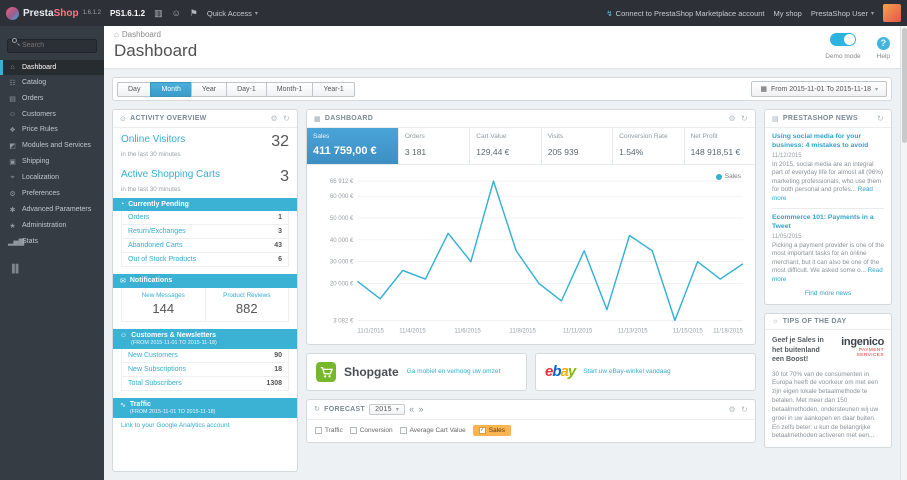  I want to click on filter-month-1-button: Month-1, so click(289, 89).